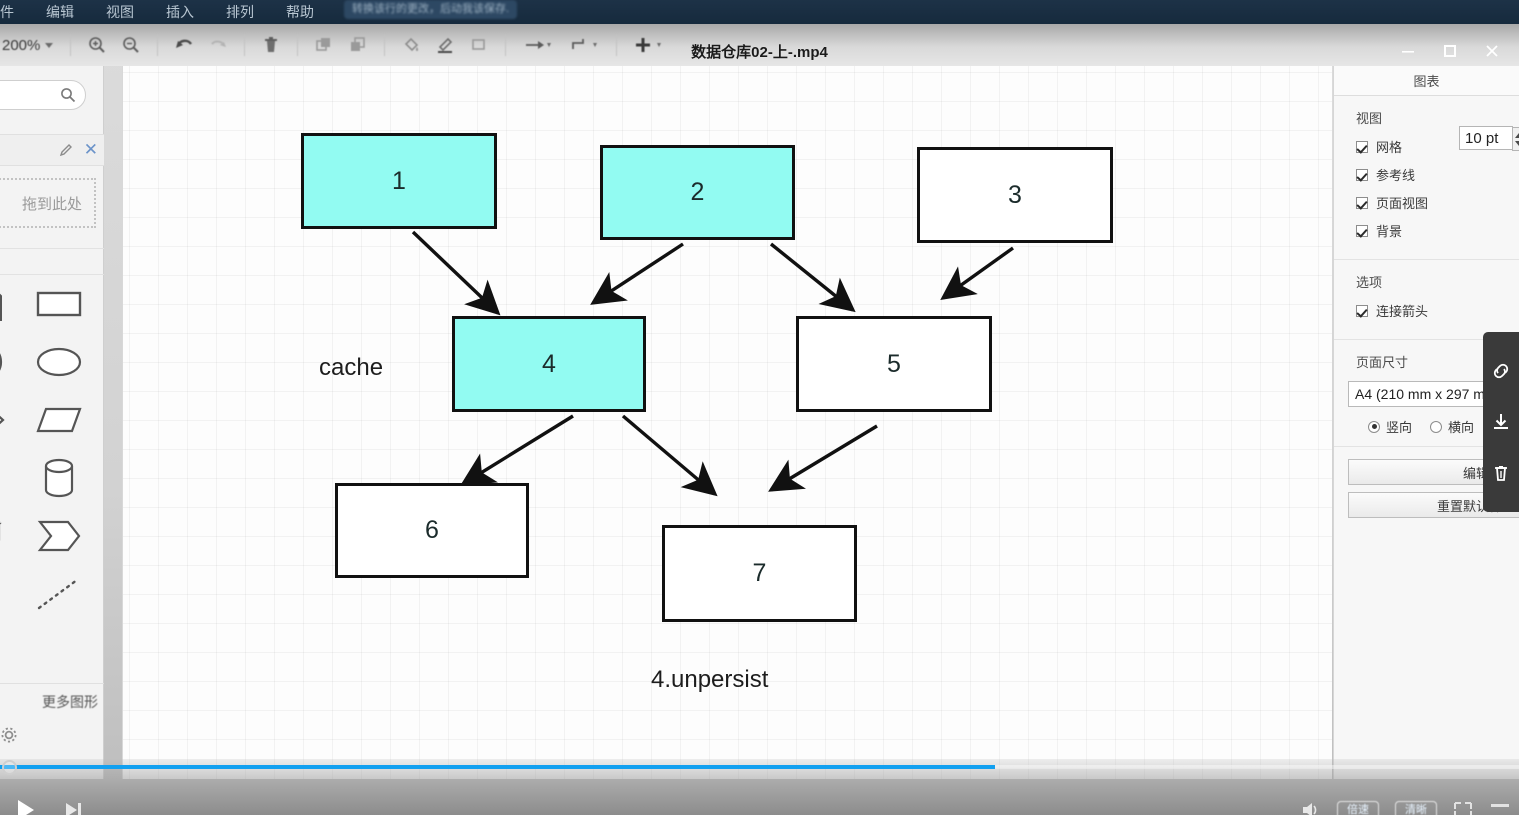  What do you see at coordinates (445, 45) in the screenshot?
I see `line-color-icon` at bounding box center [445, 45].